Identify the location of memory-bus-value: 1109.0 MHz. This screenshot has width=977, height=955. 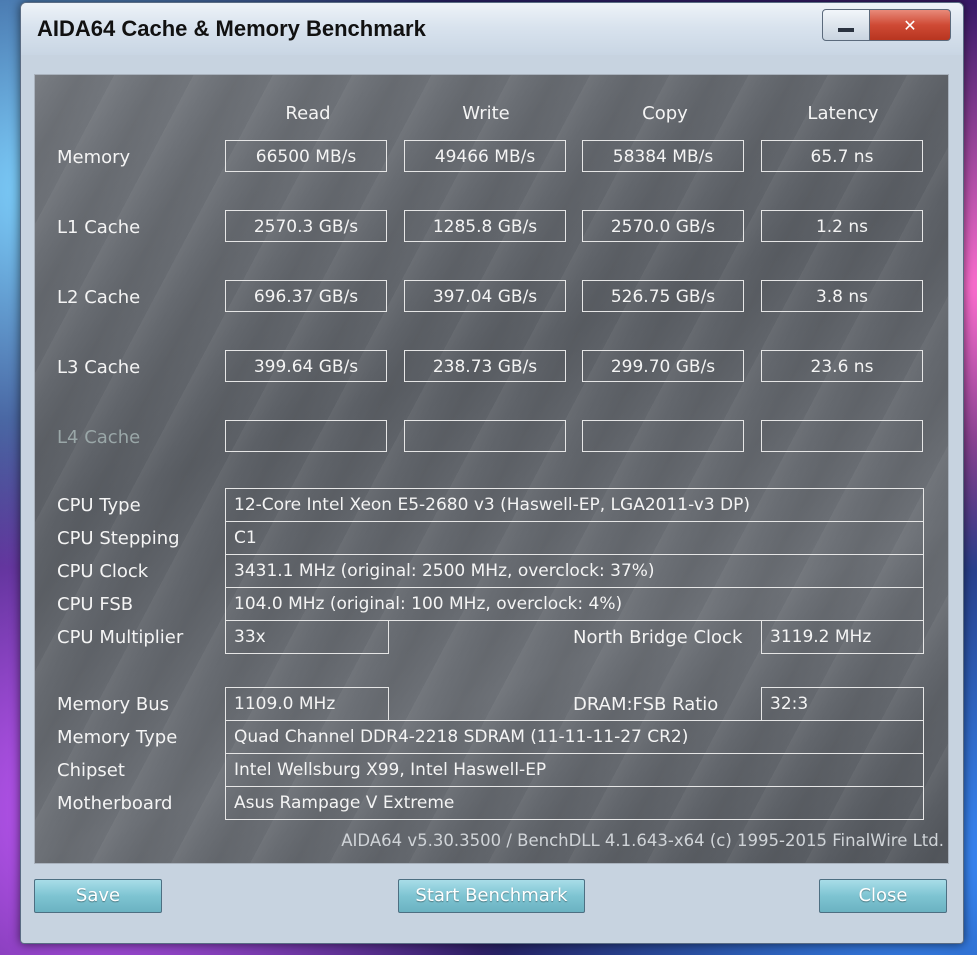
(307, 704).